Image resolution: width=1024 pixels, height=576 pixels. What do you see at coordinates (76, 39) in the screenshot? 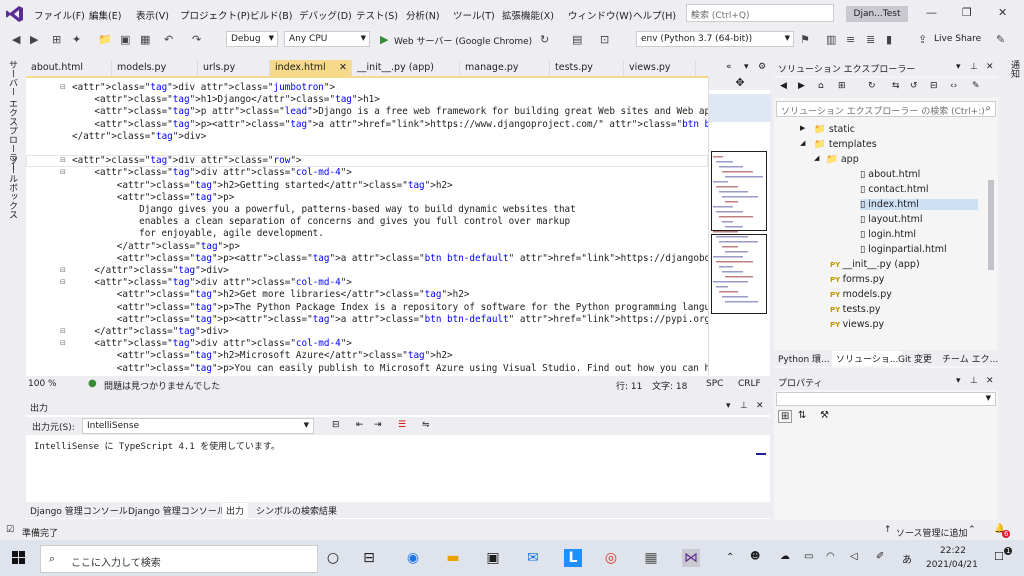
I see `new-item-icon: ✦` at bounding box center [76, 39].